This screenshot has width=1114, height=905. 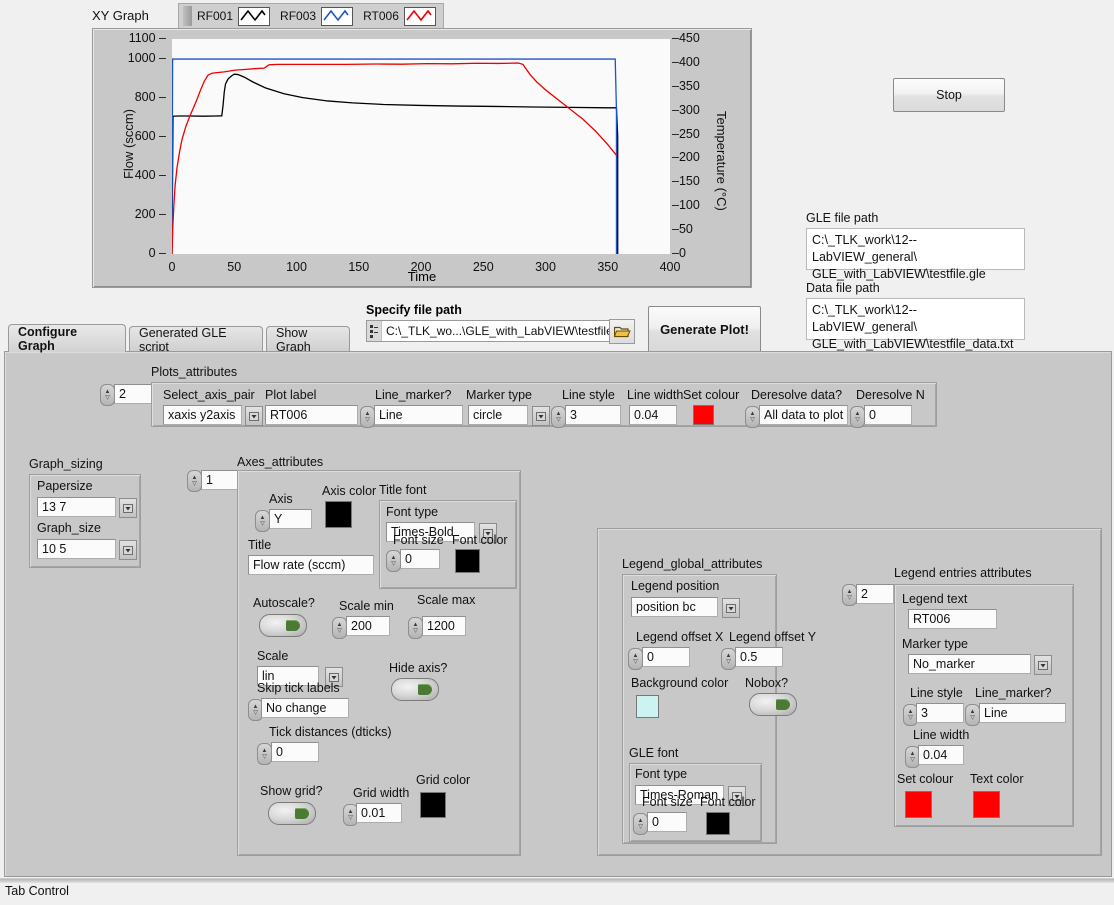 What do you see at coordinates (941, 755) in the screenshot?
I see `legend-line-width-input: 0.04` at bounding box center [941, 755].